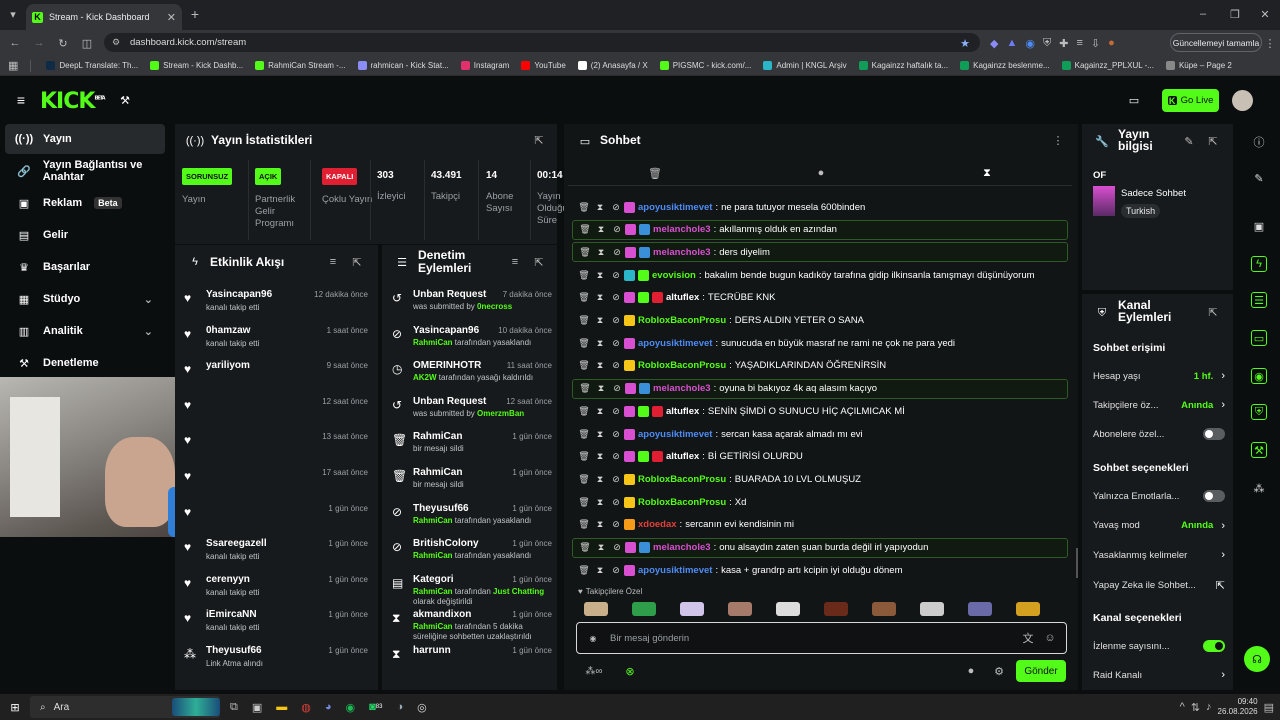 Image resolution: width=1280 pixels, height=720 pixels. What do you see at coordinates (73, 101) in the screenshot?
I see `kick-logo: KICKBETA` at bounding box center [73, 101].